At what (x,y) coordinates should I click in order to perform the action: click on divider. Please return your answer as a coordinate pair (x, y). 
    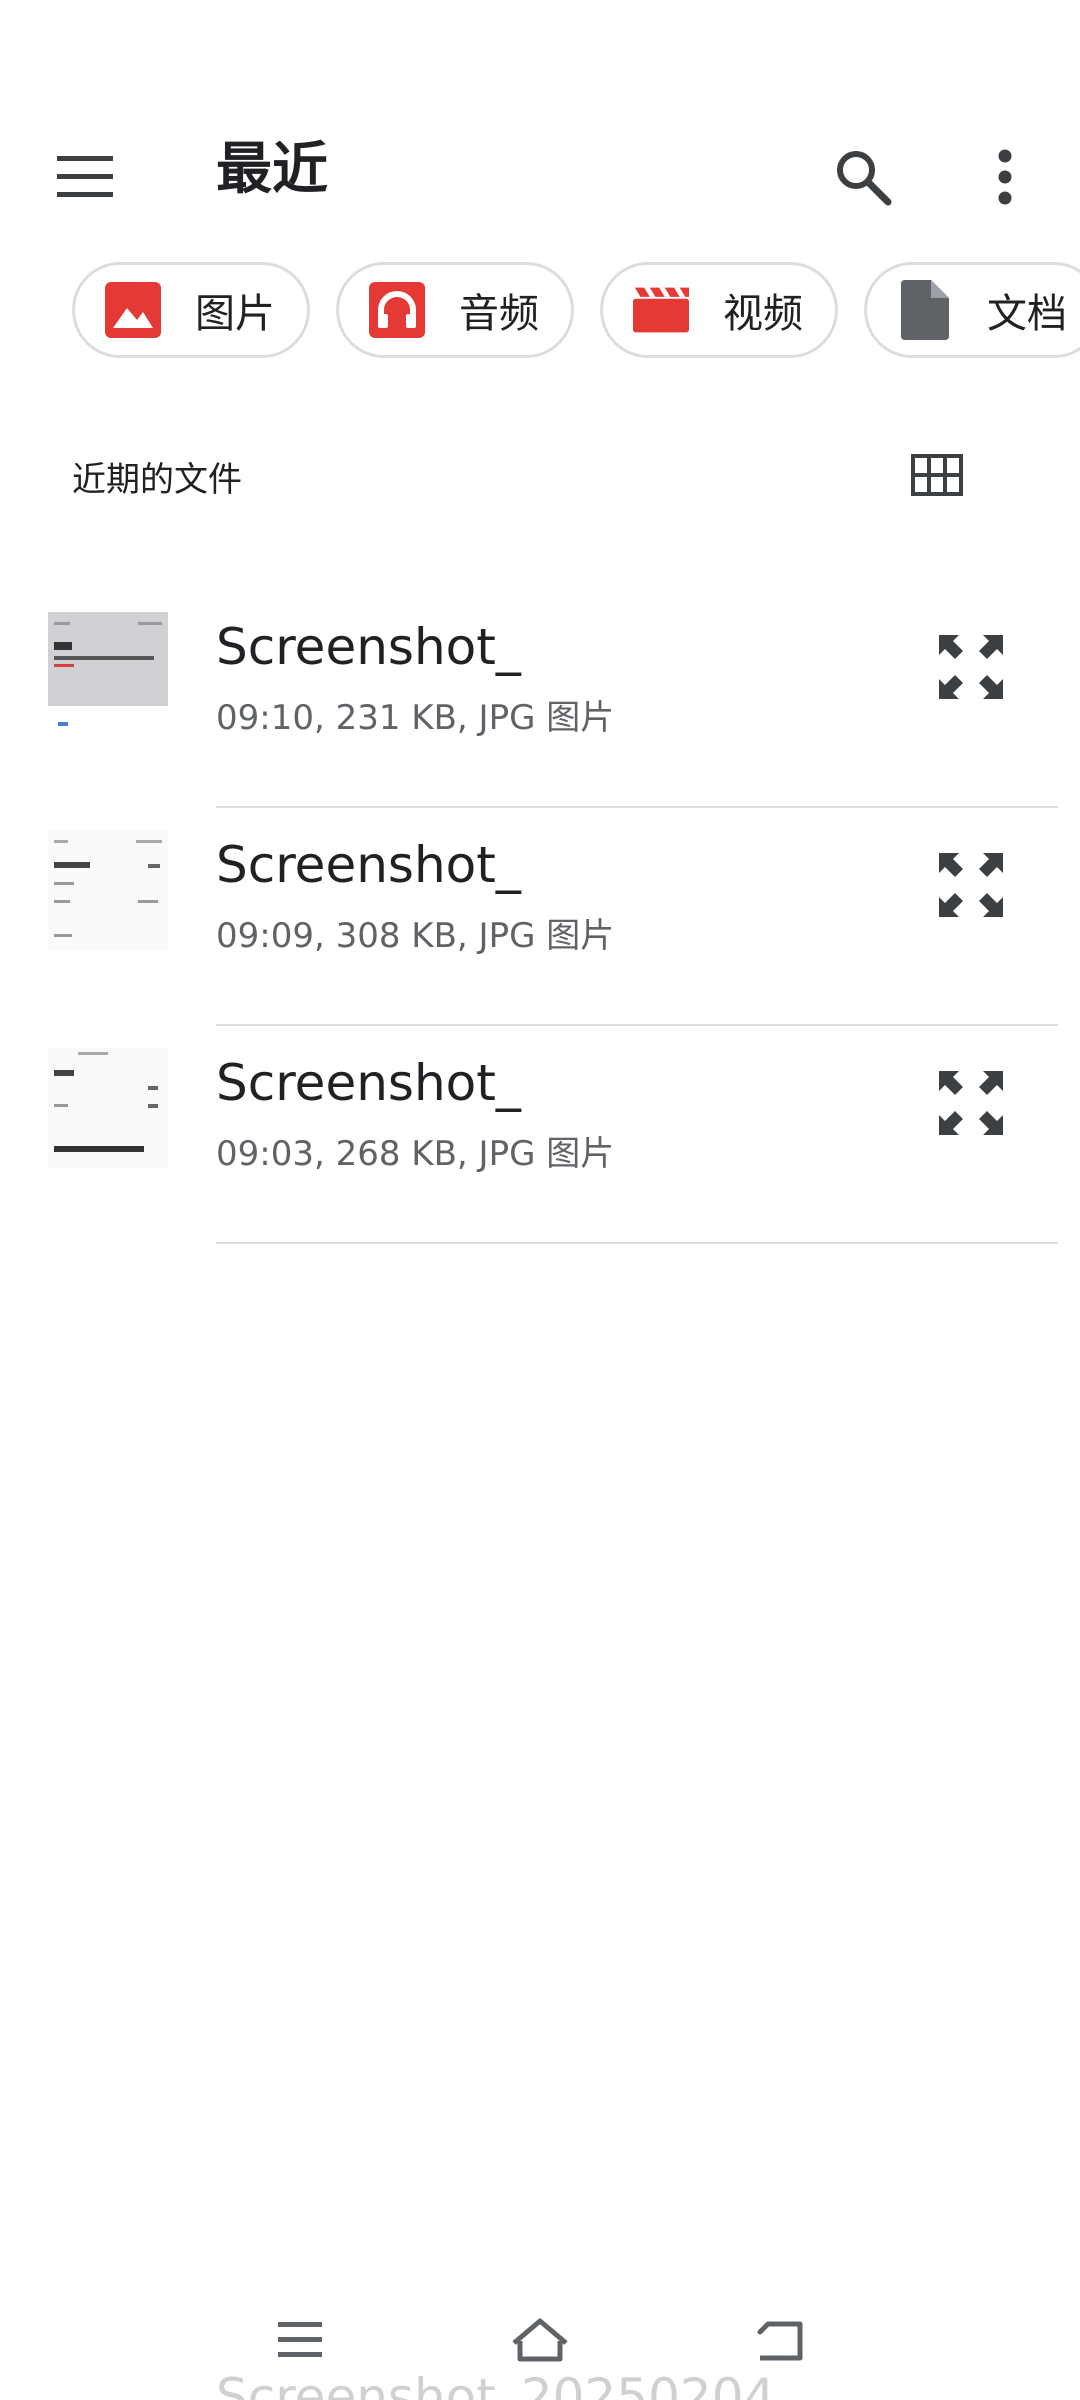
    Looking at the image, I should click on (637, 1243).